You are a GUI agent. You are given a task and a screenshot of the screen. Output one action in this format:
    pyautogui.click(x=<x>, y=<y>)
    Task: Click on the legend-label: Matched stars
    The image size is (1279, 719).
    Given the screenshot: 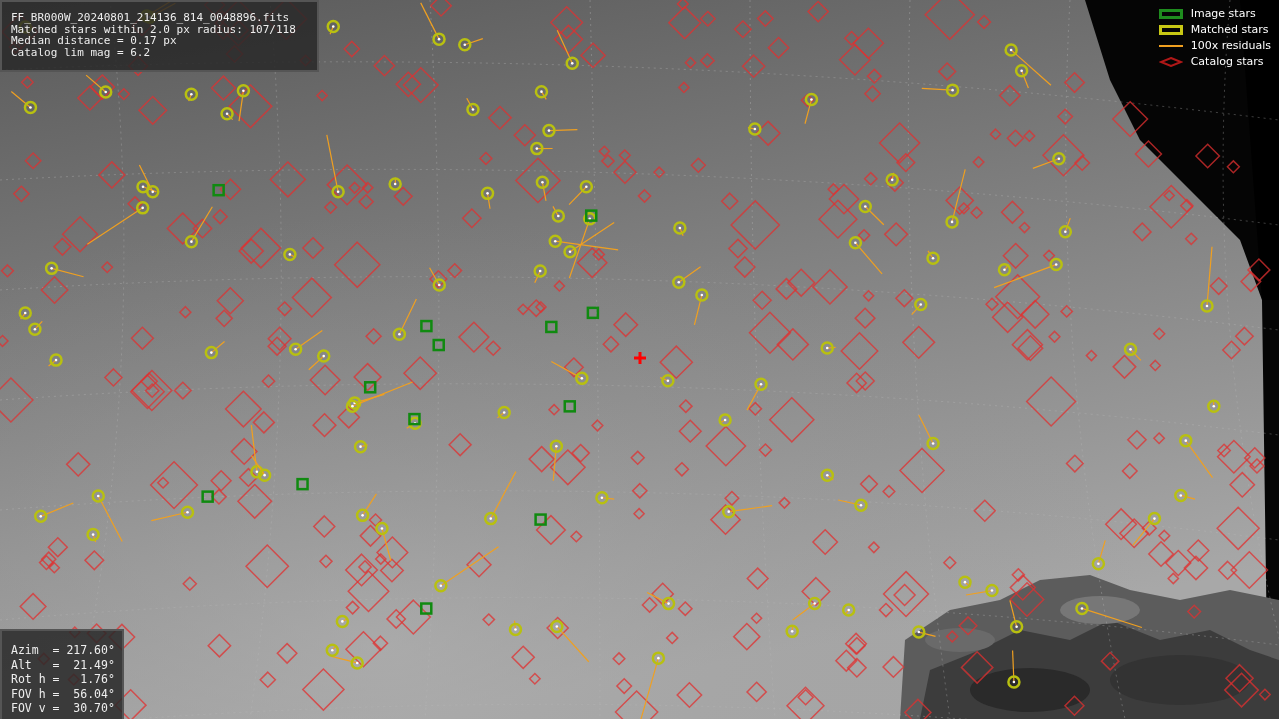 What is the action you would take?
    pyautogui.click(x=1229, y=29)
    